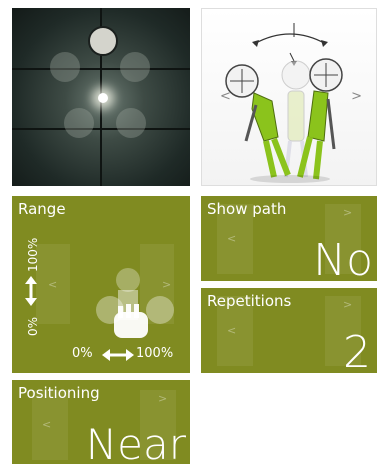 This screenshot has width=389, height=466. Describe the element at coordinates (289, 330) in the screenshot. I see `repetitions-tile: Repetitions < > 2` at that location.